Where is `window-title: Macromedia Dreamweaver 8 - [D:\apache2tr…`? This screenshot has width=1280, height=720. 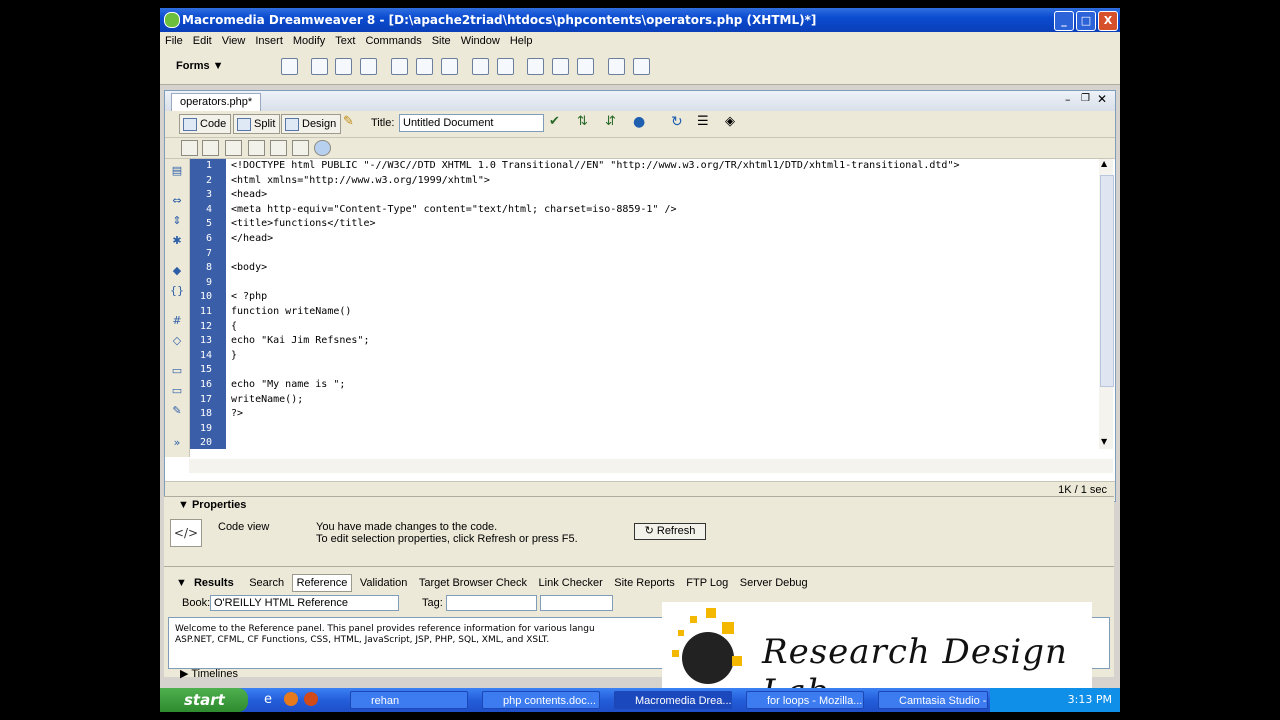 window-title: Macromedia Dreamweaver 8 - [D:\apache2tr… is located at coordinates (499, 20).